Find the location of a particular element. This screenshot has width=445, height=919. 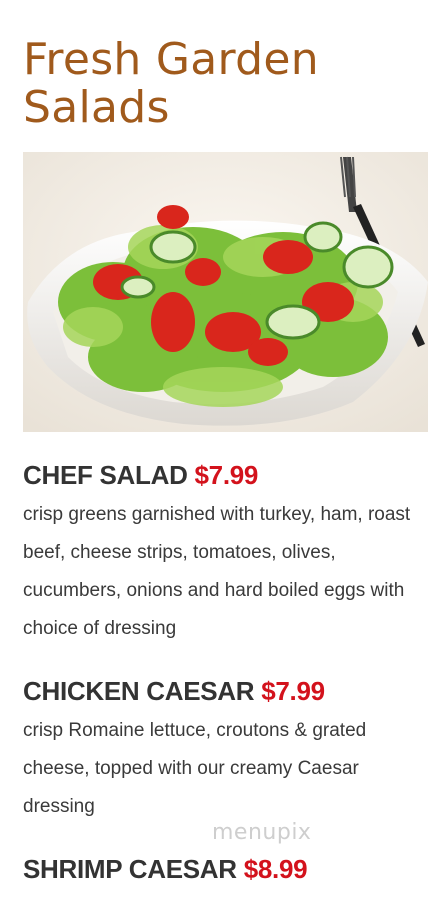

item-name: CHICKEN CAESAR is located at coordinates (139, 691).